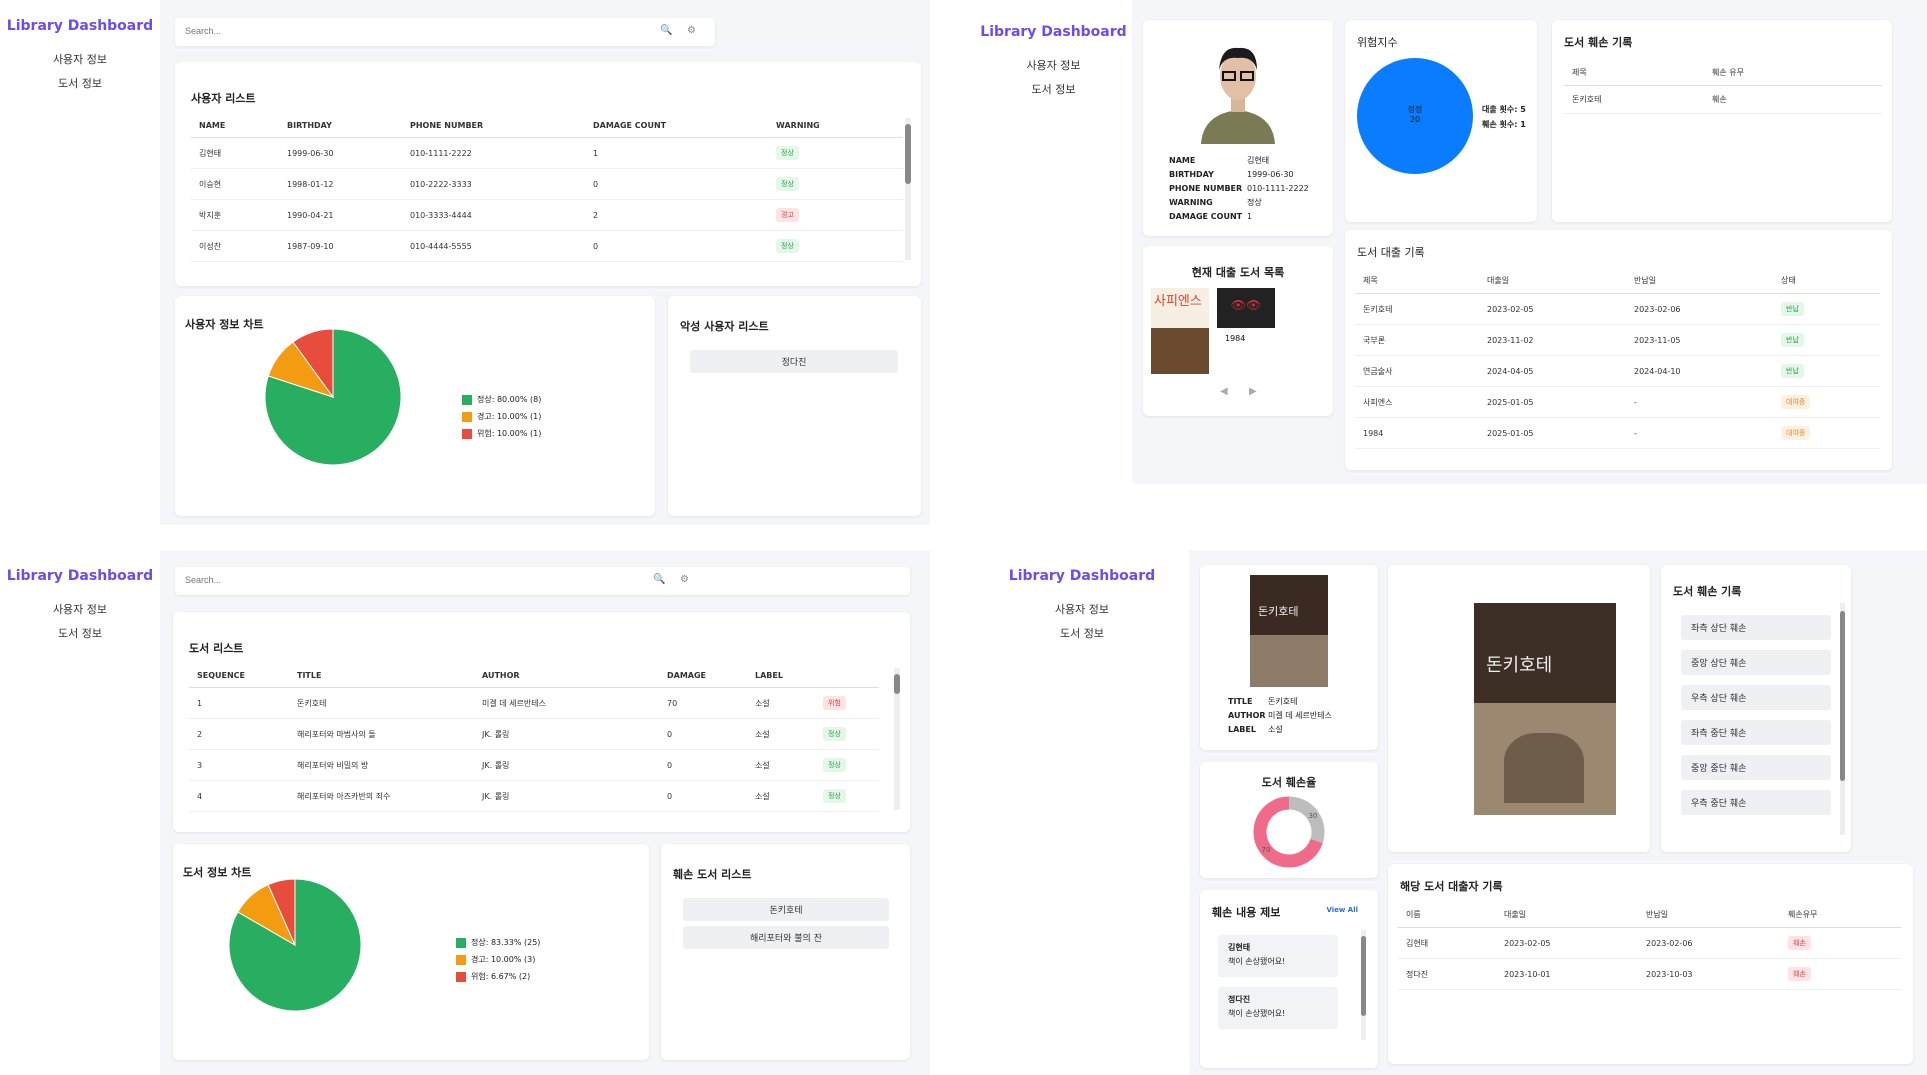  What do you see at coordinates (1257, 961) in the screenshot?
I see `report-text: 책이 손상됐어요!` at bounding box center [1257, 961].